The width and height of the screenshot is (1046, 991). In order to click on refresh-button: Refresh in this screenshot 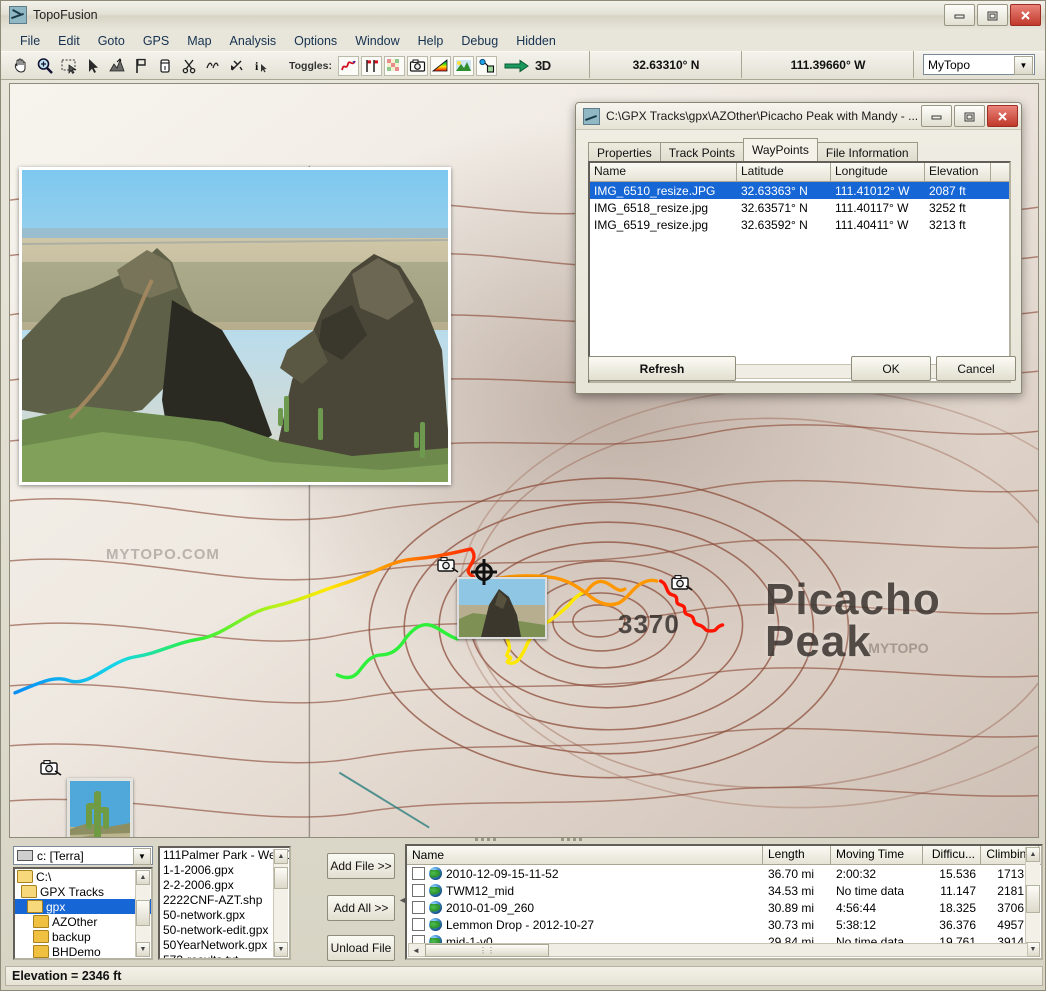, I will do `click(662, 368)`.